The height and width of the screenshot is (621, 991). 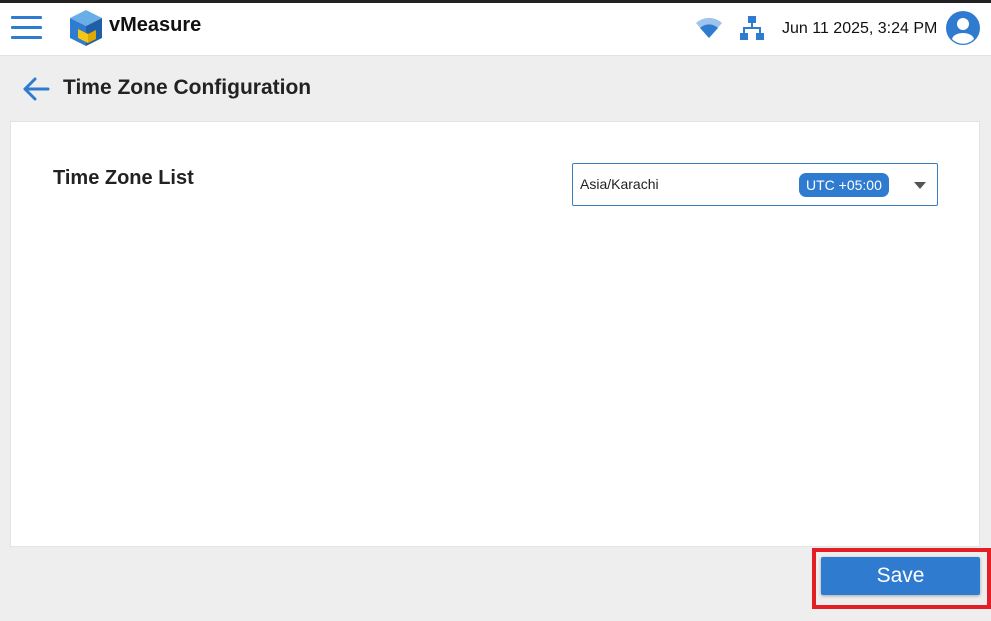 What do you see at coordinates (26, 28) in the screenshot?
I see `hamburger-menu-icon` at bounding box center [26, 28].